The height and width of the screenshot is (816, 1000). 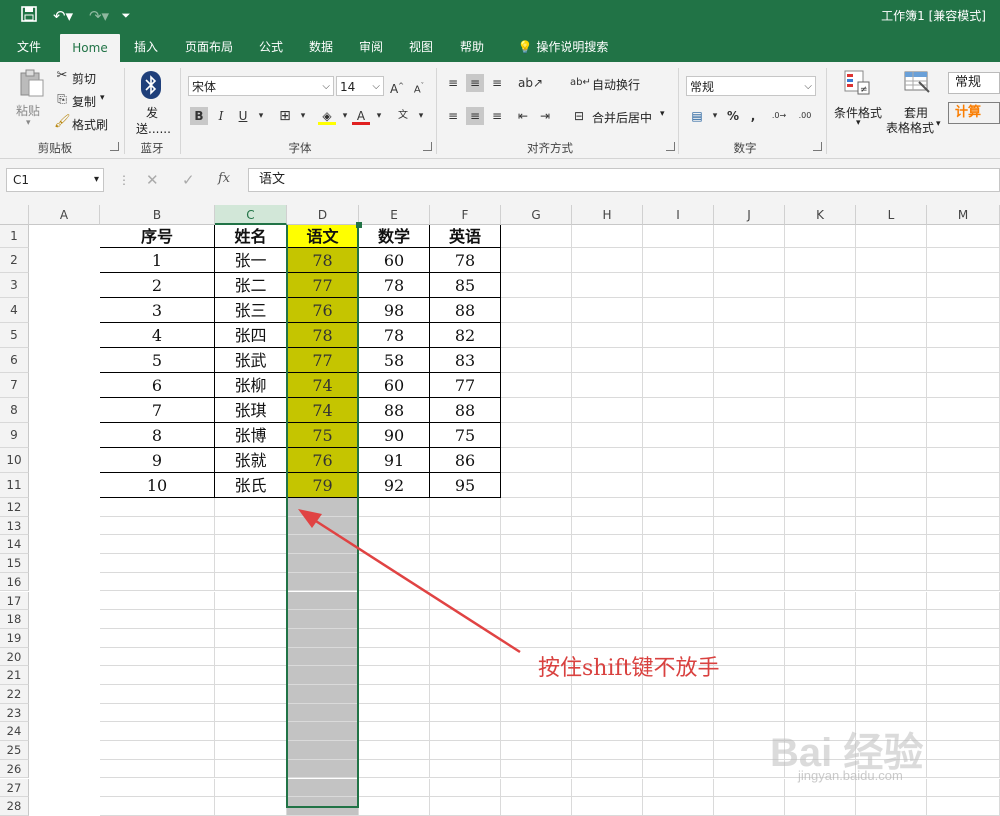 What do you see at coordinates (409, 581) in the screenshot?
I see `annotation-arrow` at bounding box center [409, 581].